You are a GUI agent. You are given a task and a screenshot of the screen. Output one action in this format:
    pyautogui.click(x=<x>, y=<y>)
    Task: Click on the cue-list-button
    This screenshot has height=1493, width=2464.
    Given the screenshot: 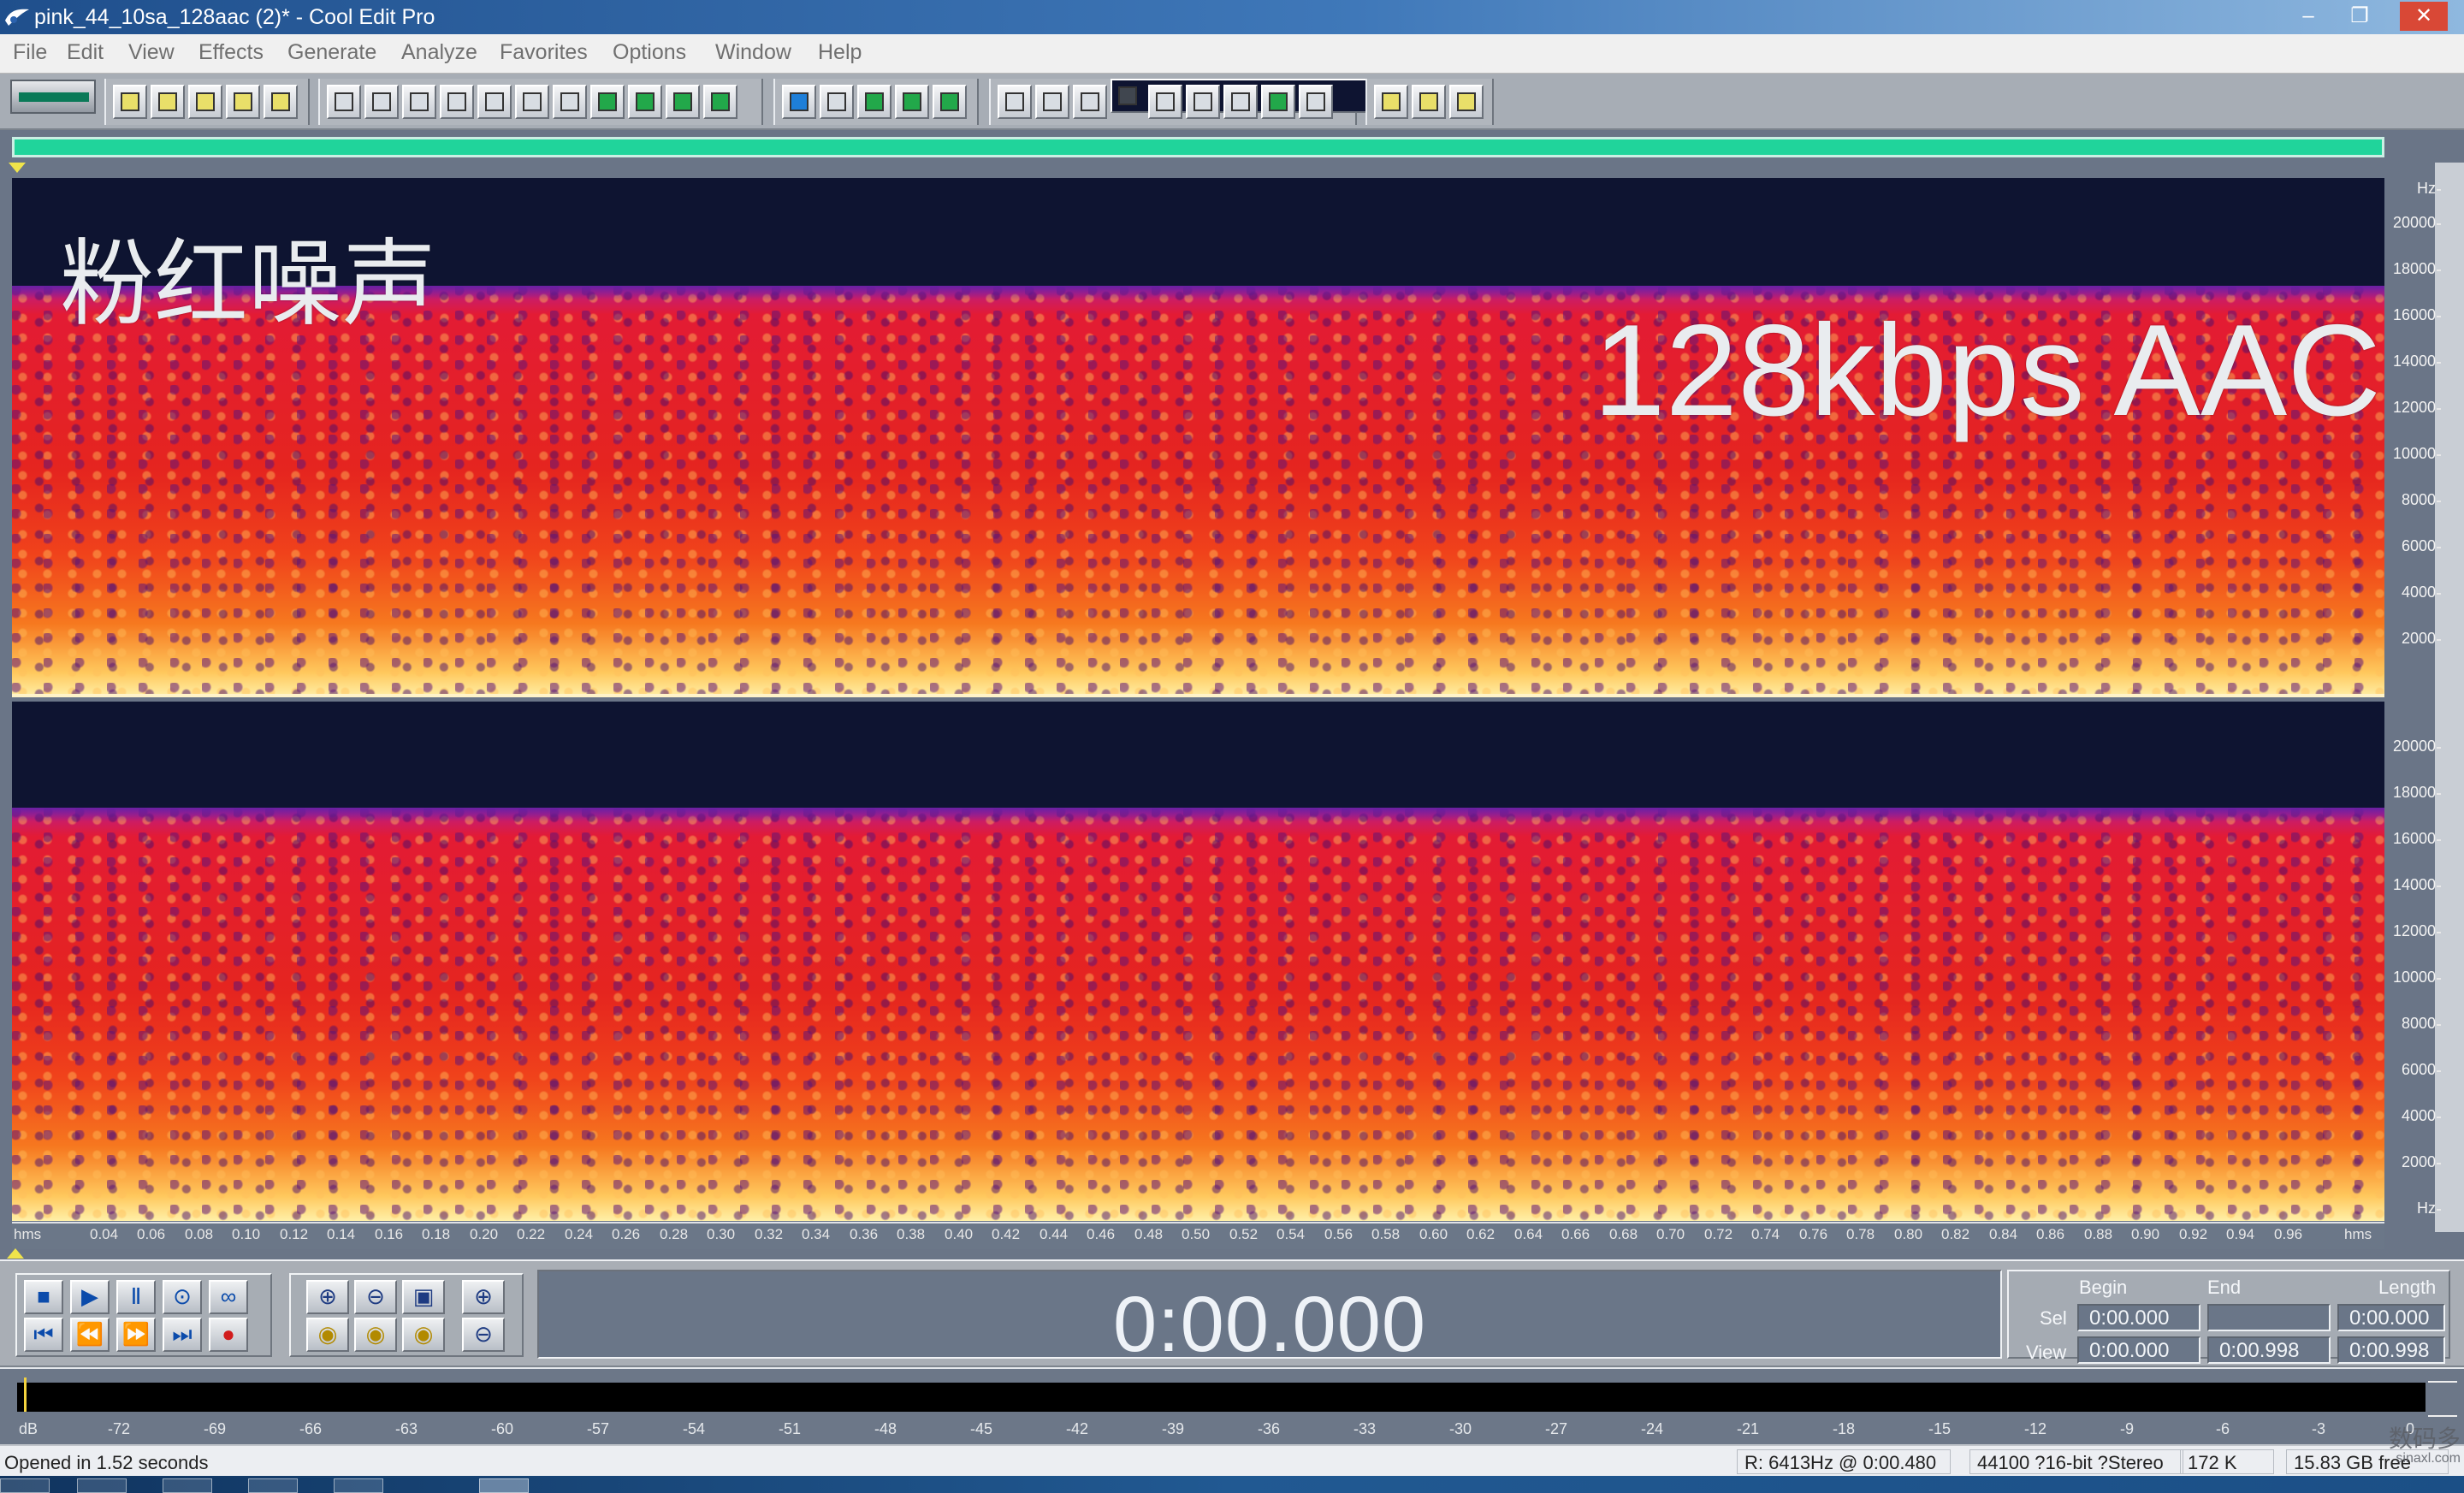 What is the action you would take?
    pyautogui.click(x=1052, y=102)
    